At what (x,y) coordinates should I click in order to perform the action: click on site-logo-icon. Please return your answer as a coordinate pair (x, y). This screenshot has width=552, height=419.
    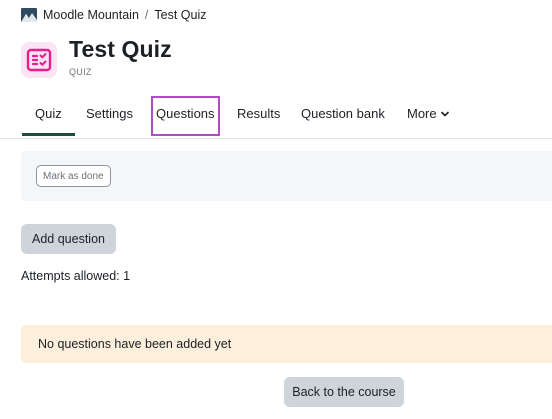
    Looking at the image, I should click on (29, 15).